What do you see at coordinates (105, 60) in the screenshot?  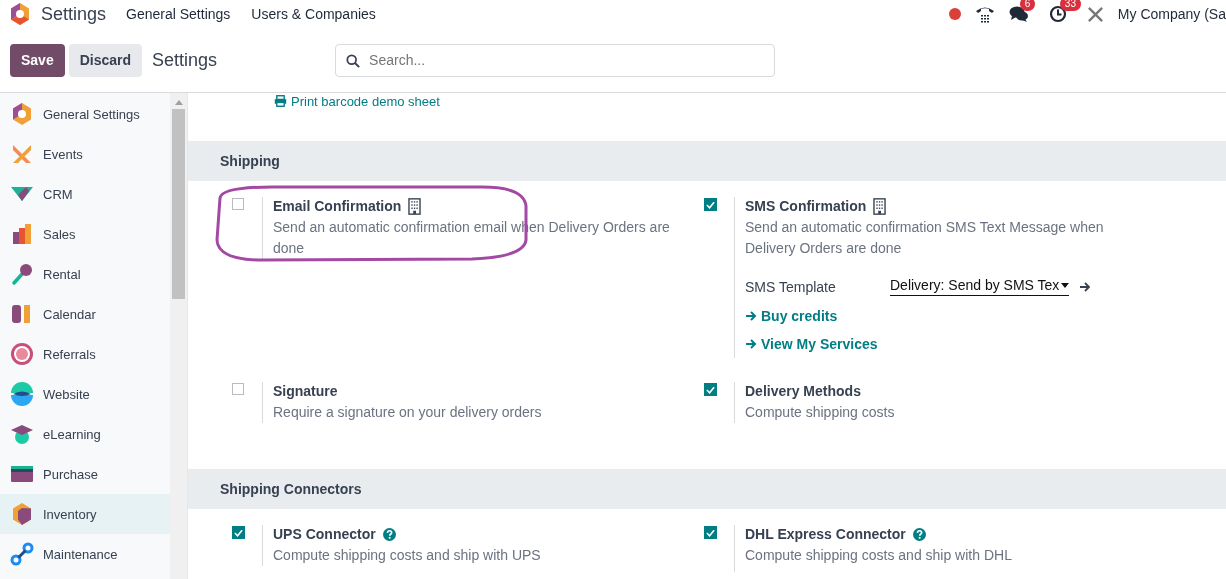 I see `discard-button: Discard` at bounding box center [105, 60].